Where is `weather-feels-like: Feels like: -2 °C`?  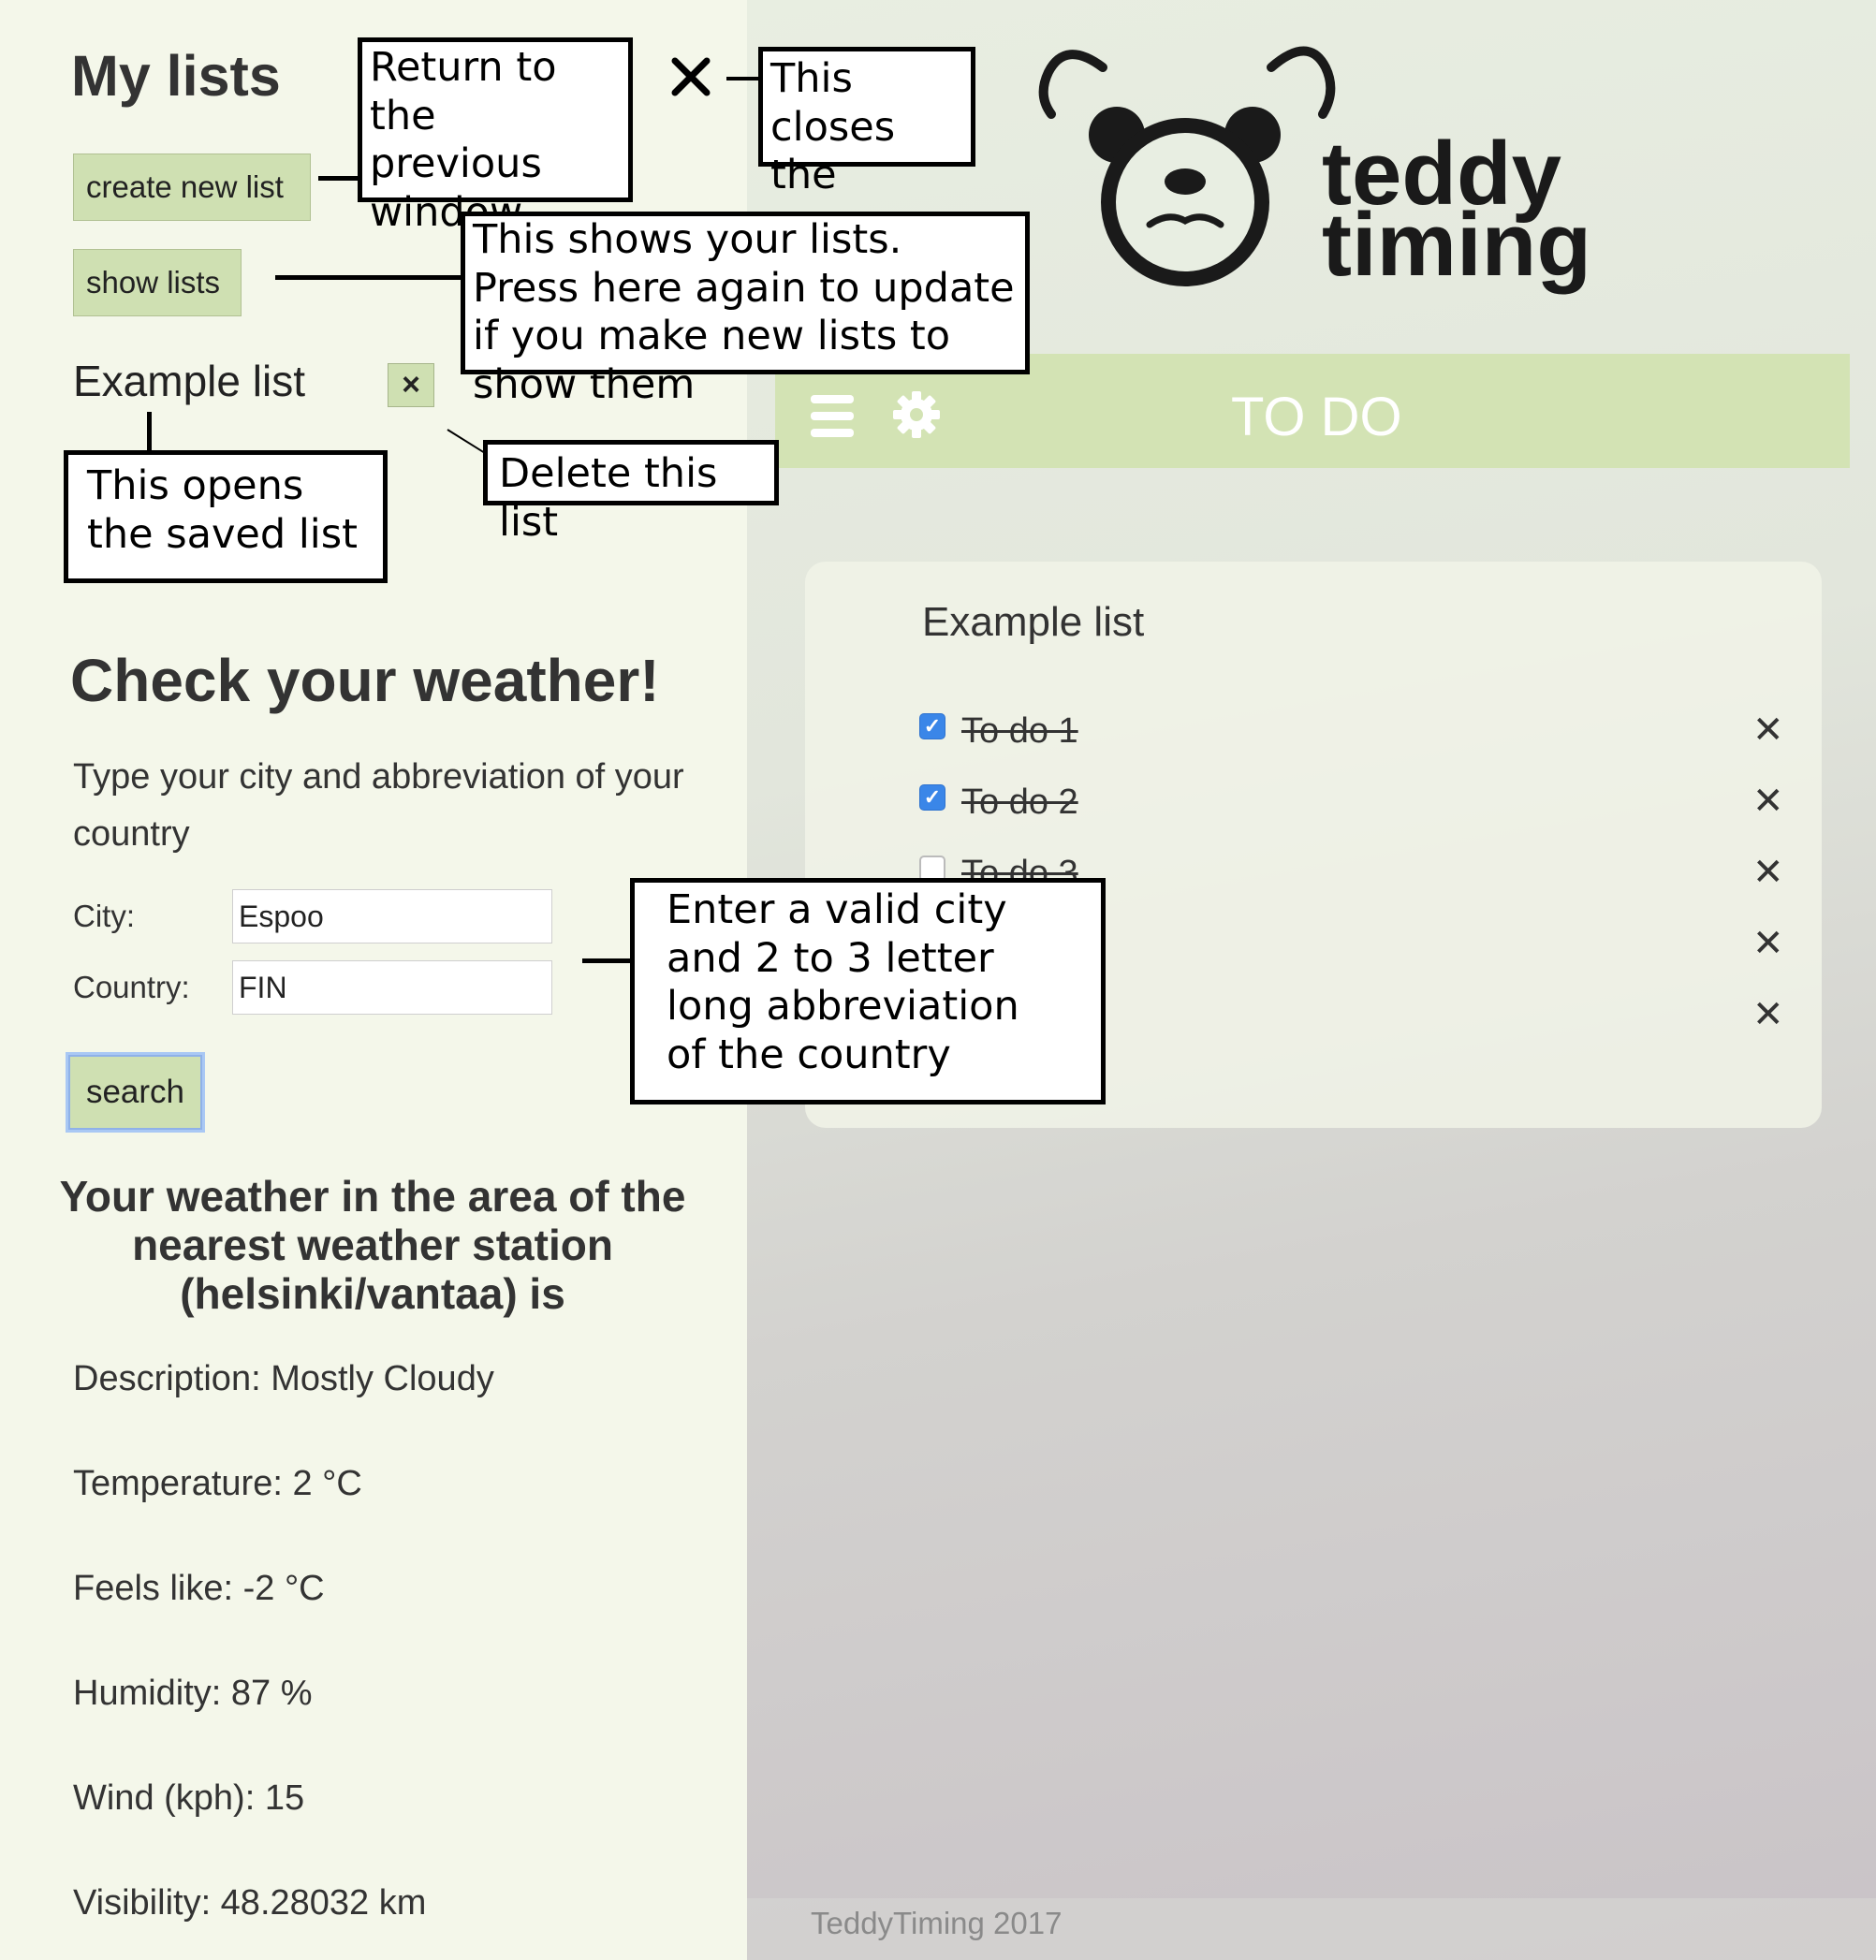 weather-feels-like: Feels like: -2 °C is located at coordinates (199, 1588).